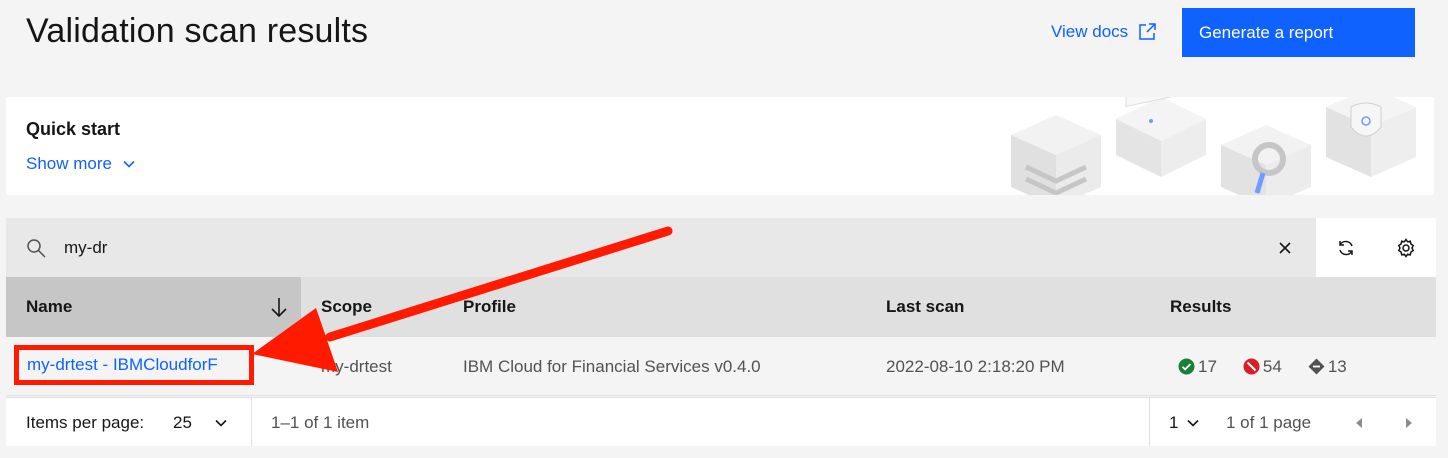 This screenshot has height=458, width=1448. I want to click on settings-button, so click(1406, 247).